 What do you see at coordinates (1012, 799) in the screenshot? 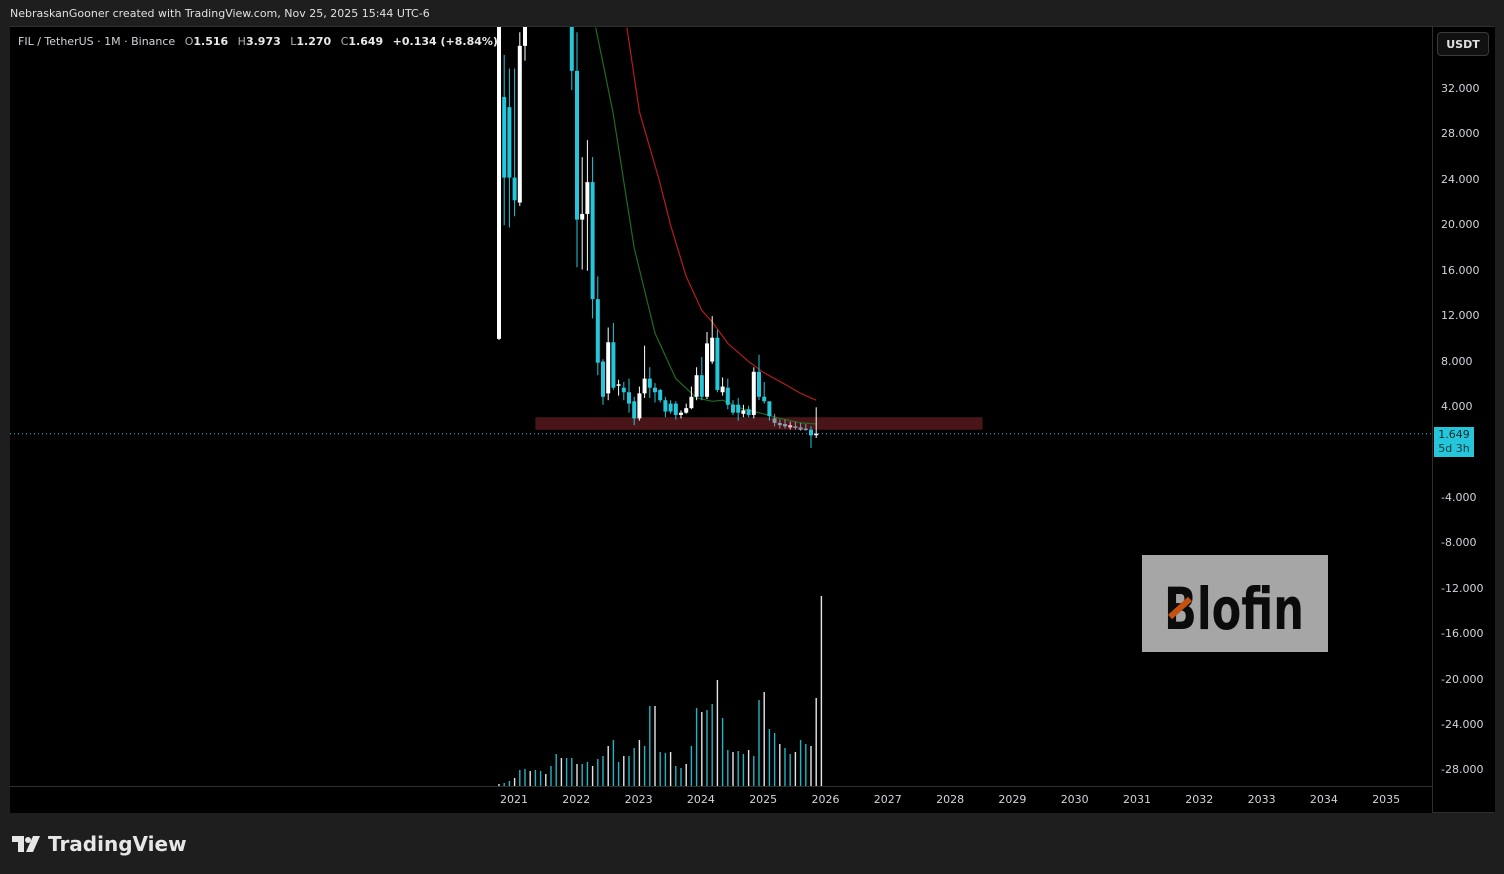
I see `time-tick: 2029` at bounding box center [1012, 799].